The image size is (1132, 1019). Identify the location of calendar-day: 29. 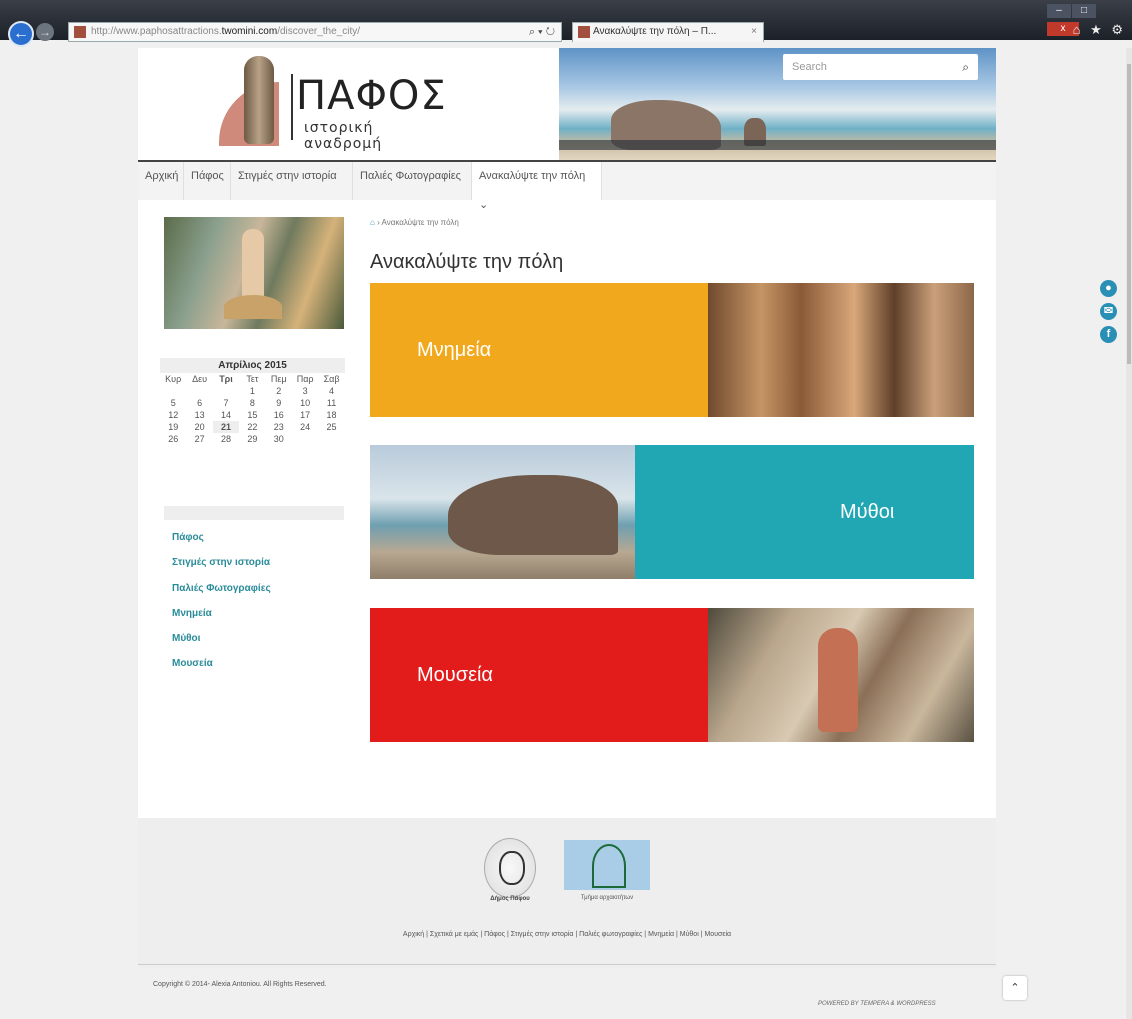
(252, 439).